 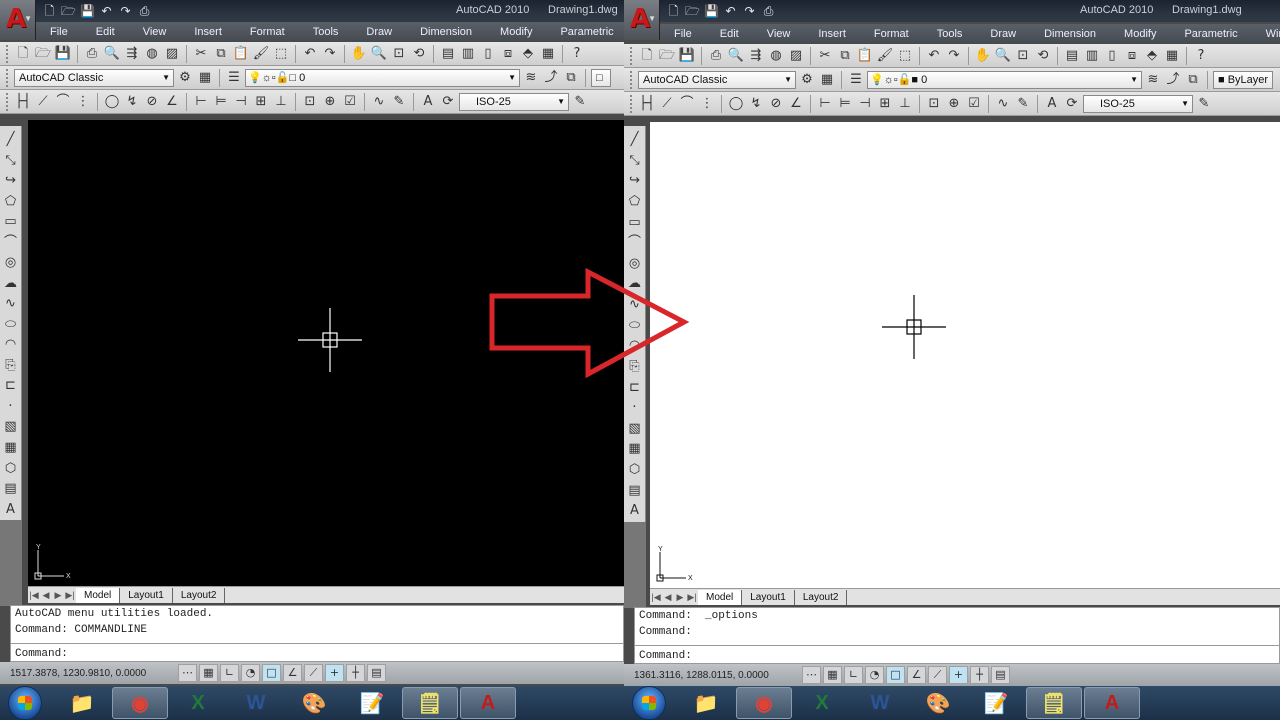 I want to click on circle-icon: ◎, so click(x=11, y=263).